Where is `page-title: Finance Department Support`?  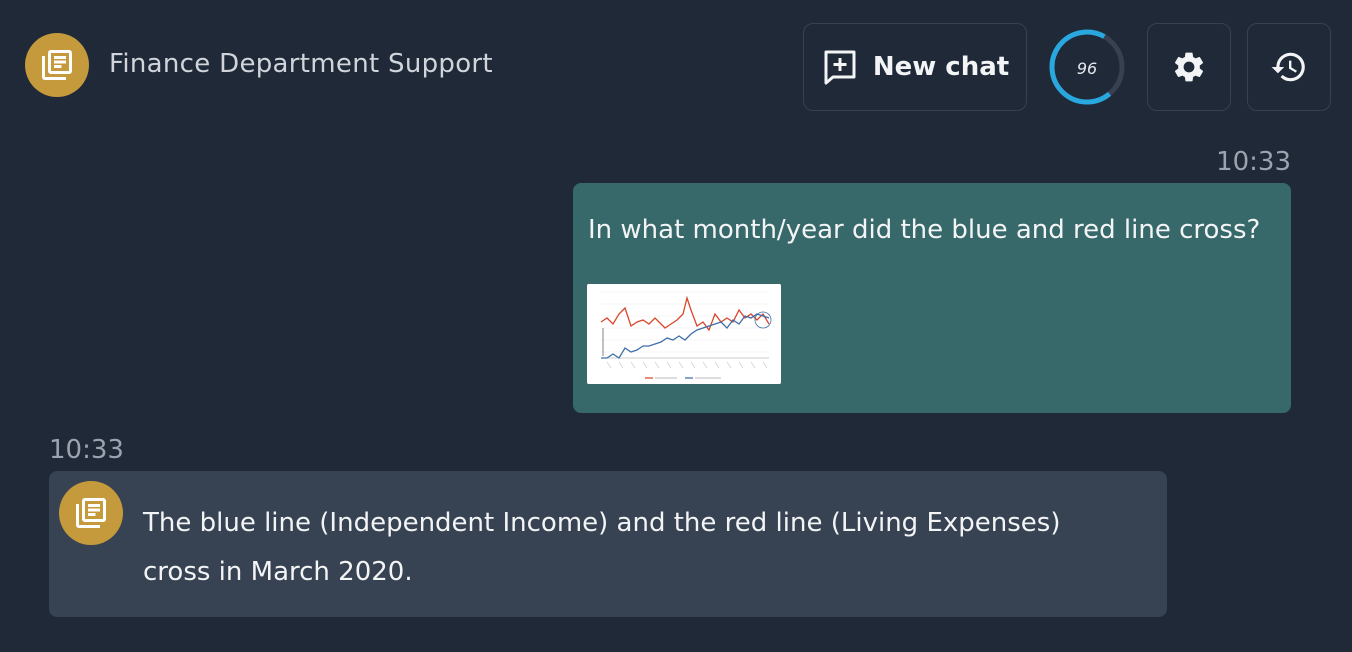 page-title: Finance Department Support is located at coordinates (301, 64).